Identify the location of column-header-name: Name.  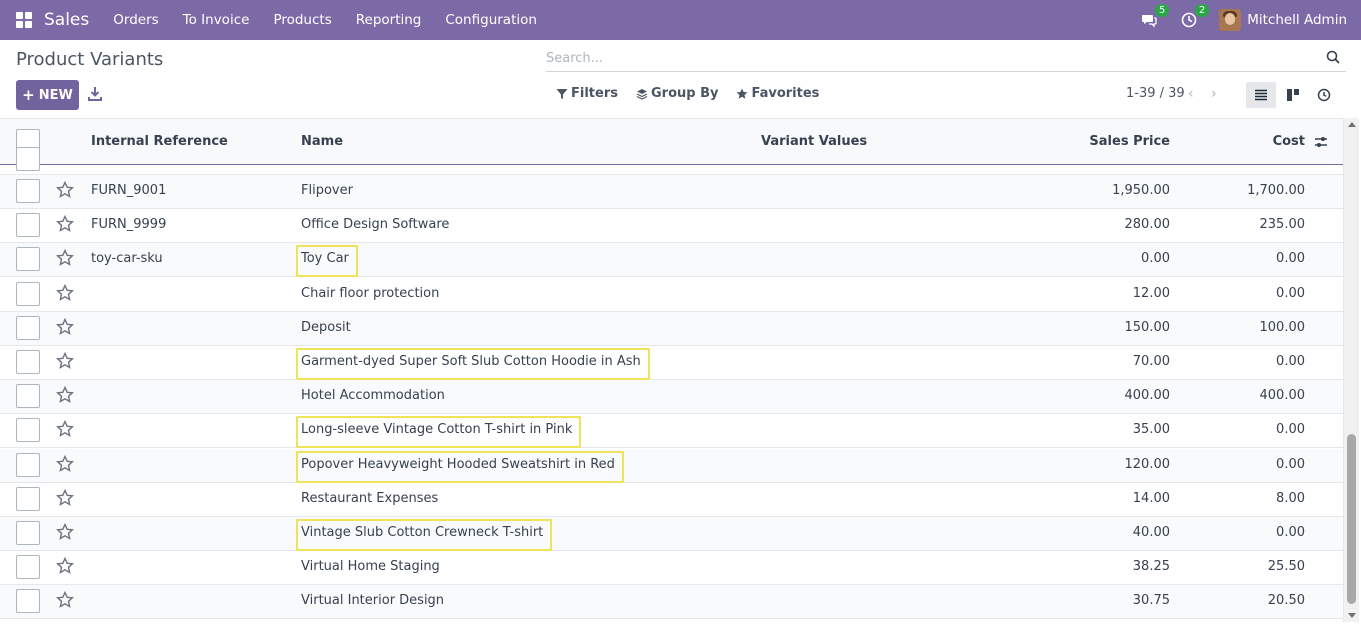
(322, 141).